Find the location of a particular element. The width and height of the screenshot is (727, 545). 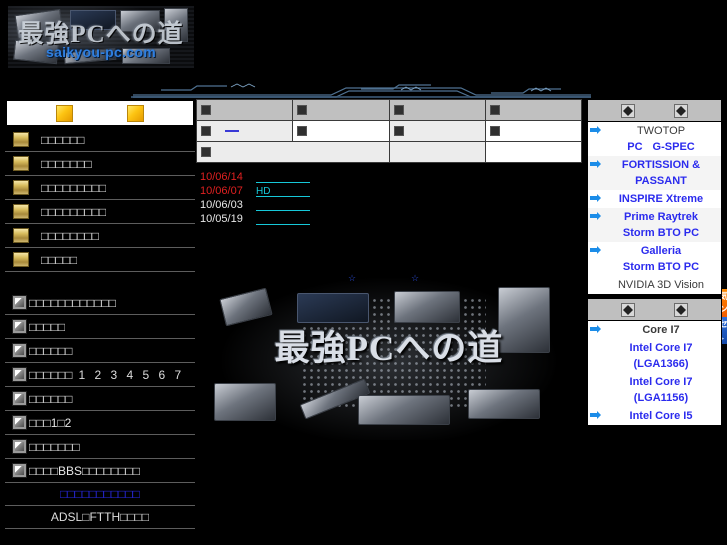

site-logo-banner: 最強PCへの道 saikyou-pc.com is located at coordinates (101, 37).